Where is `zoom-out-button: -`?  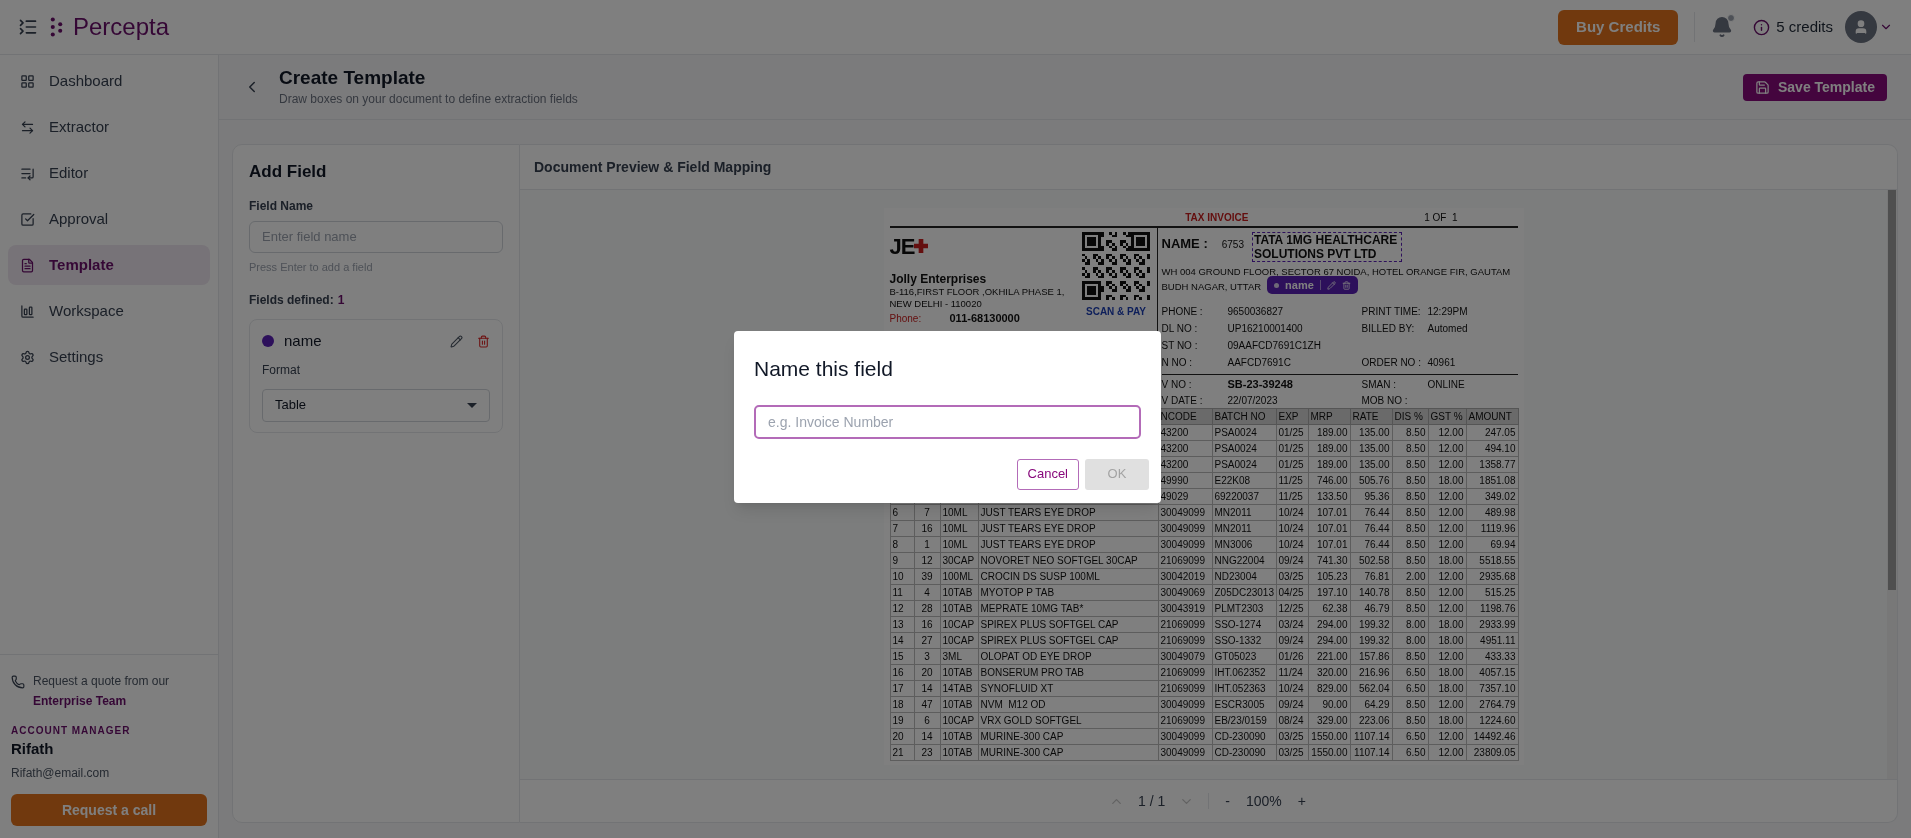 zoom-out-button: - is located at coordinates (1227, 801).